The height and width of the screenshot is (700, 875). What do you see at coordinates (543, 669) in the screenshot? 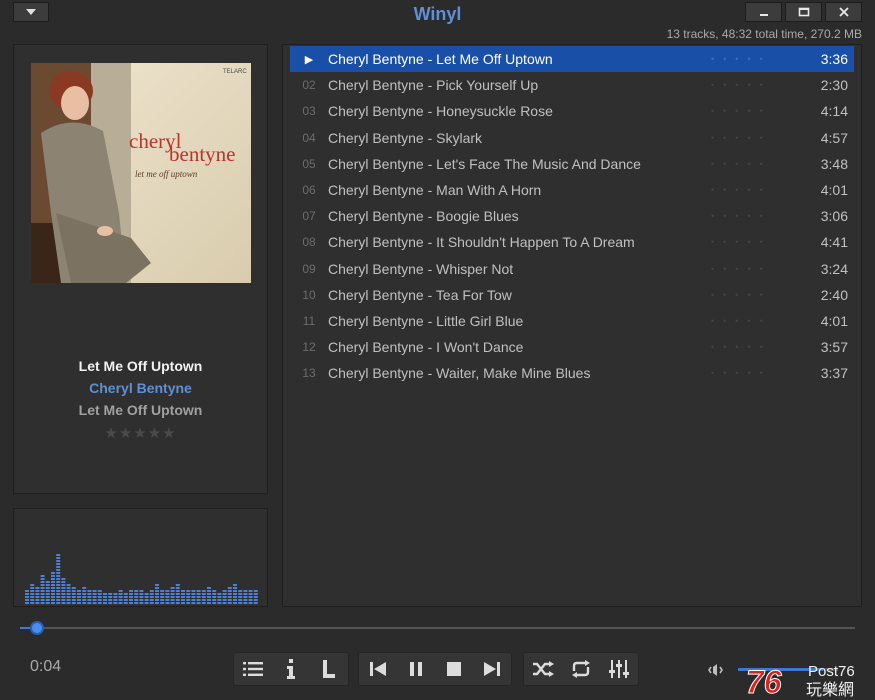
I see `shuffle-button` at bounding box center [543, 669].